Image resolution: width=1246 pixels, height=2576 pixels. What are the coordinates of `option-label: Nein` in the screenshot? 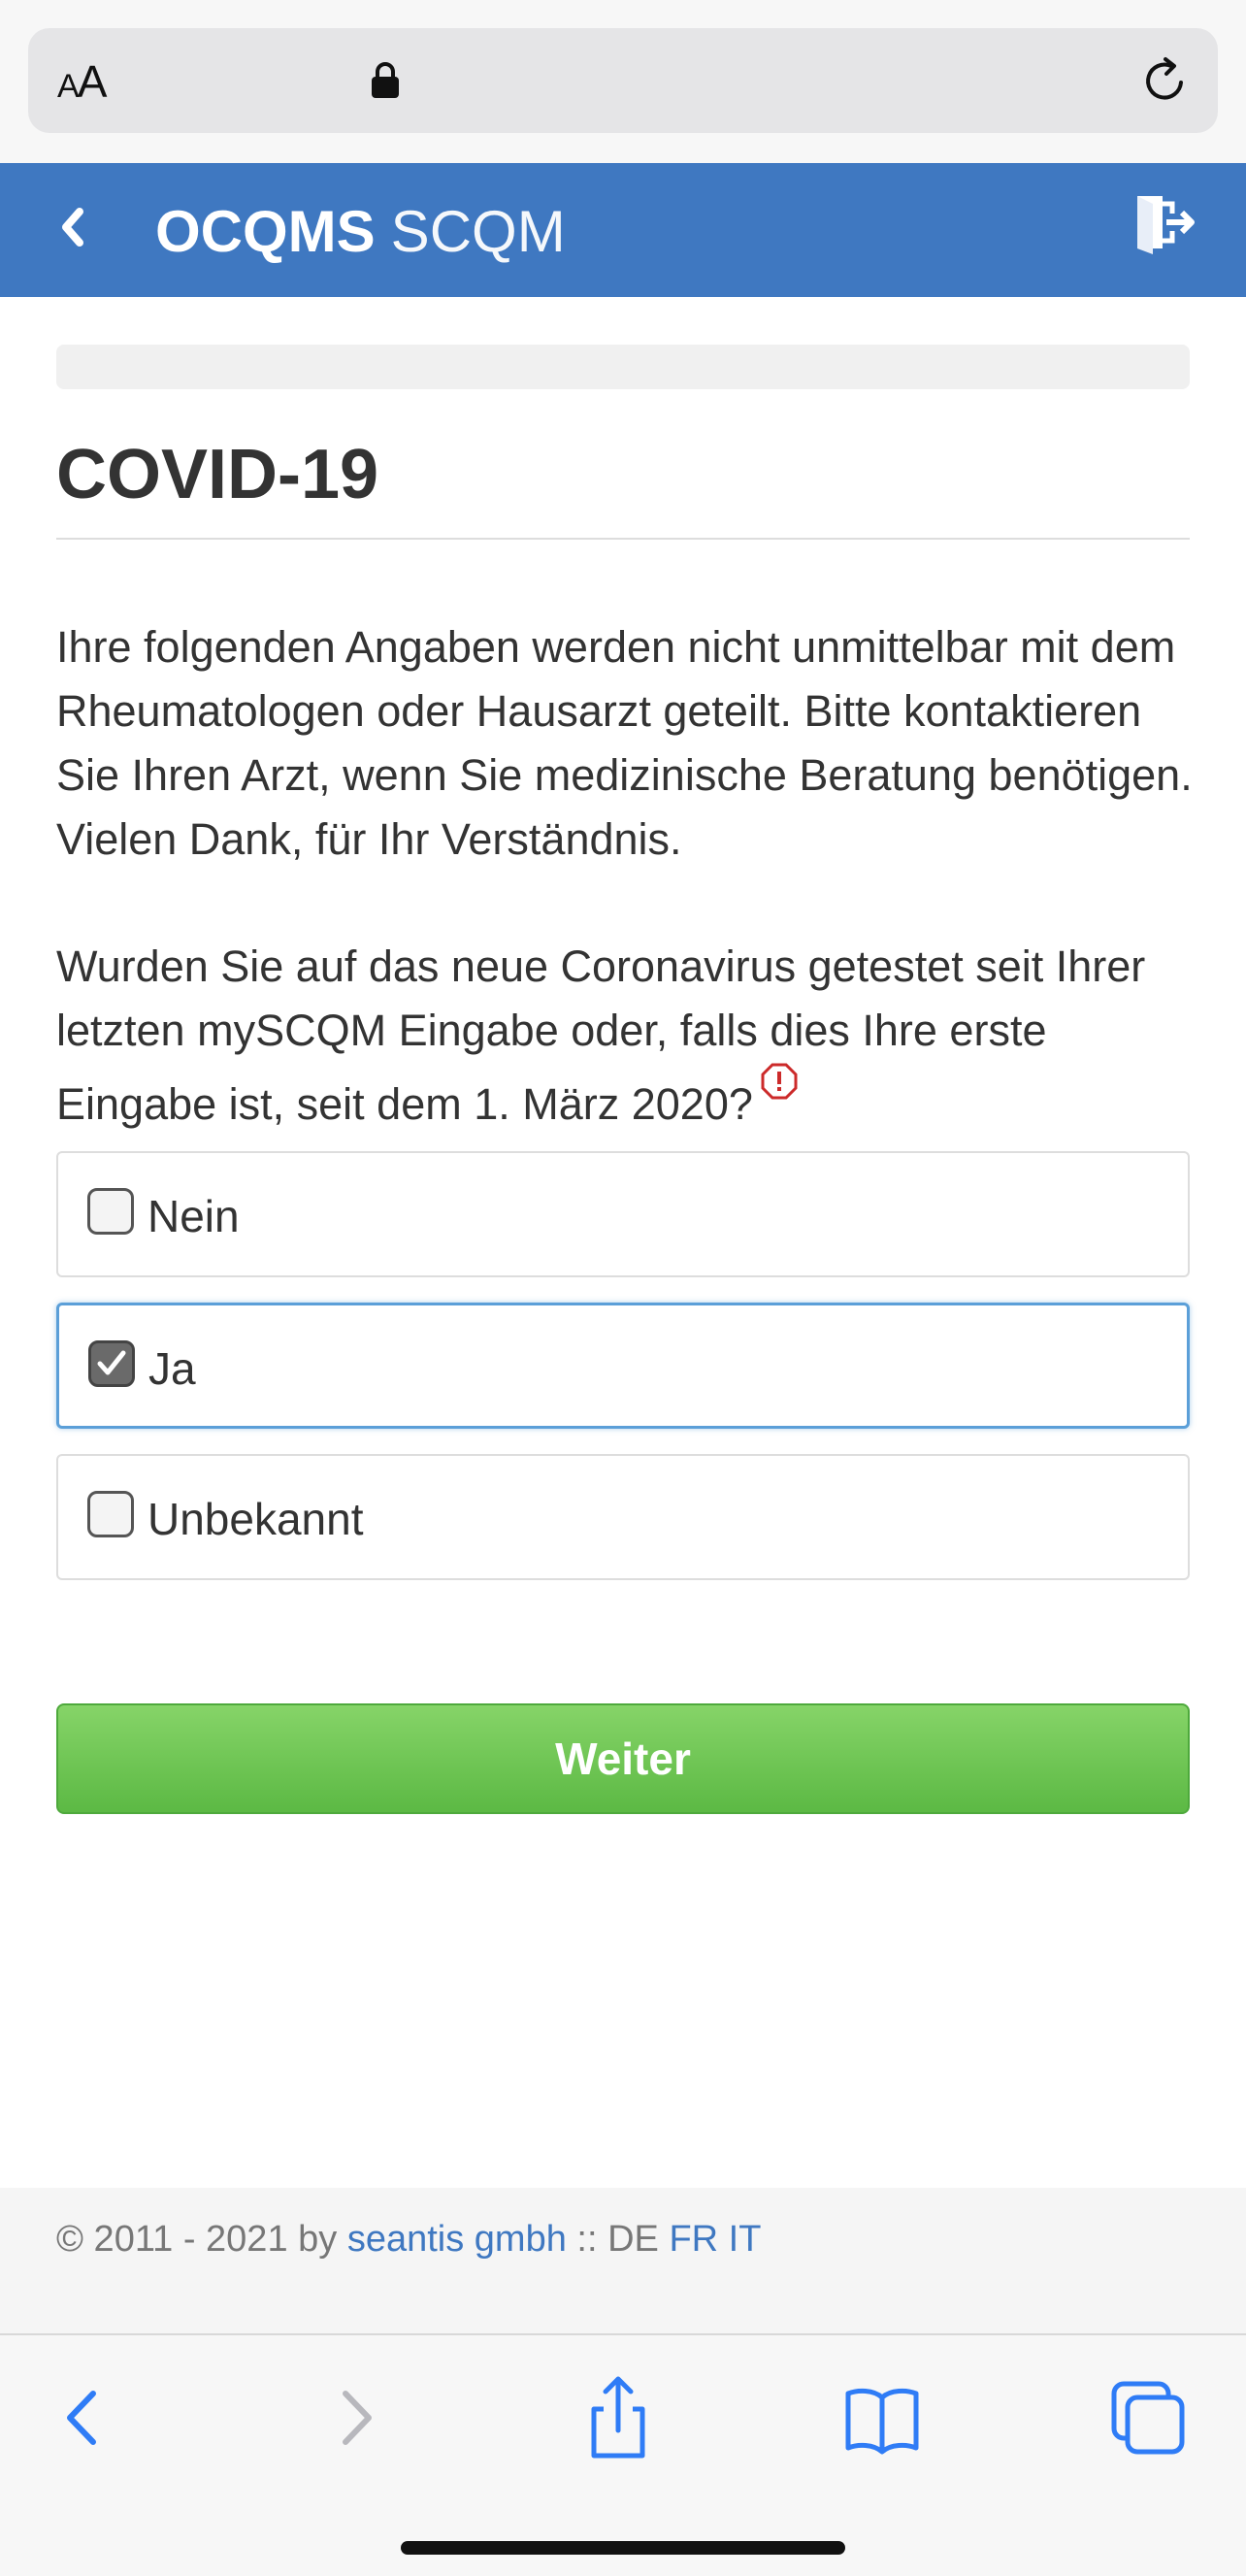 It's located at (194, 1216).